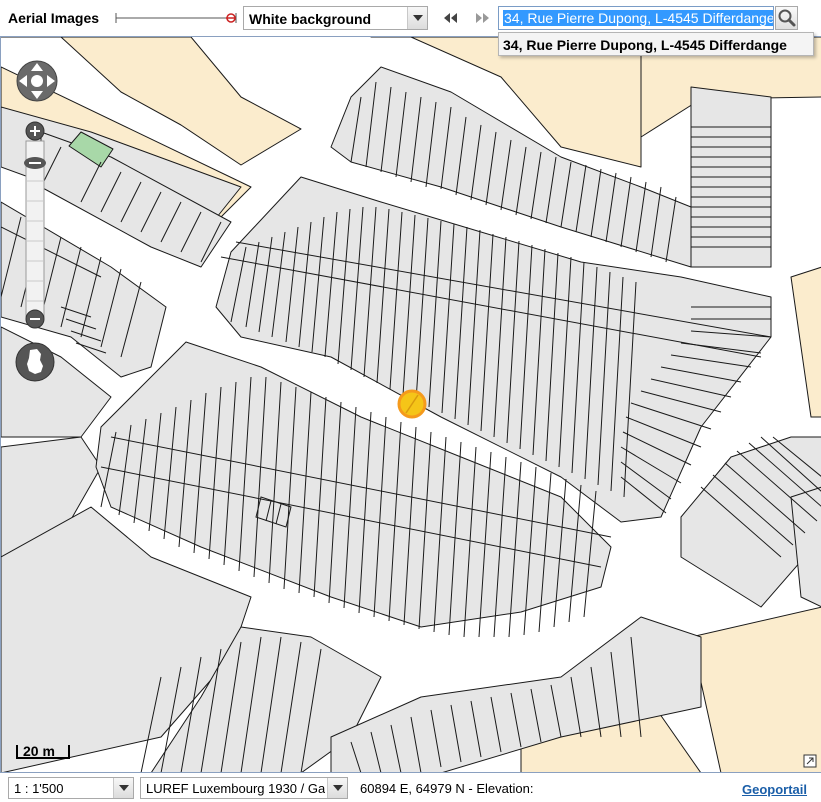 This screenshot has height=802, width=821. I want to click on projection-select: LUREF Luxembourg 1930 / Gauss, so click(244, 788).